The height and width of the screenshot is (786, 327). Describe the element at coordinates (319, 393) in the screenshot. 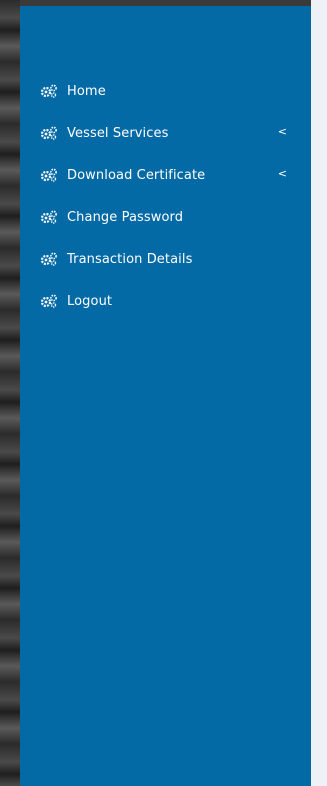

I see `main-content-area` at that location.